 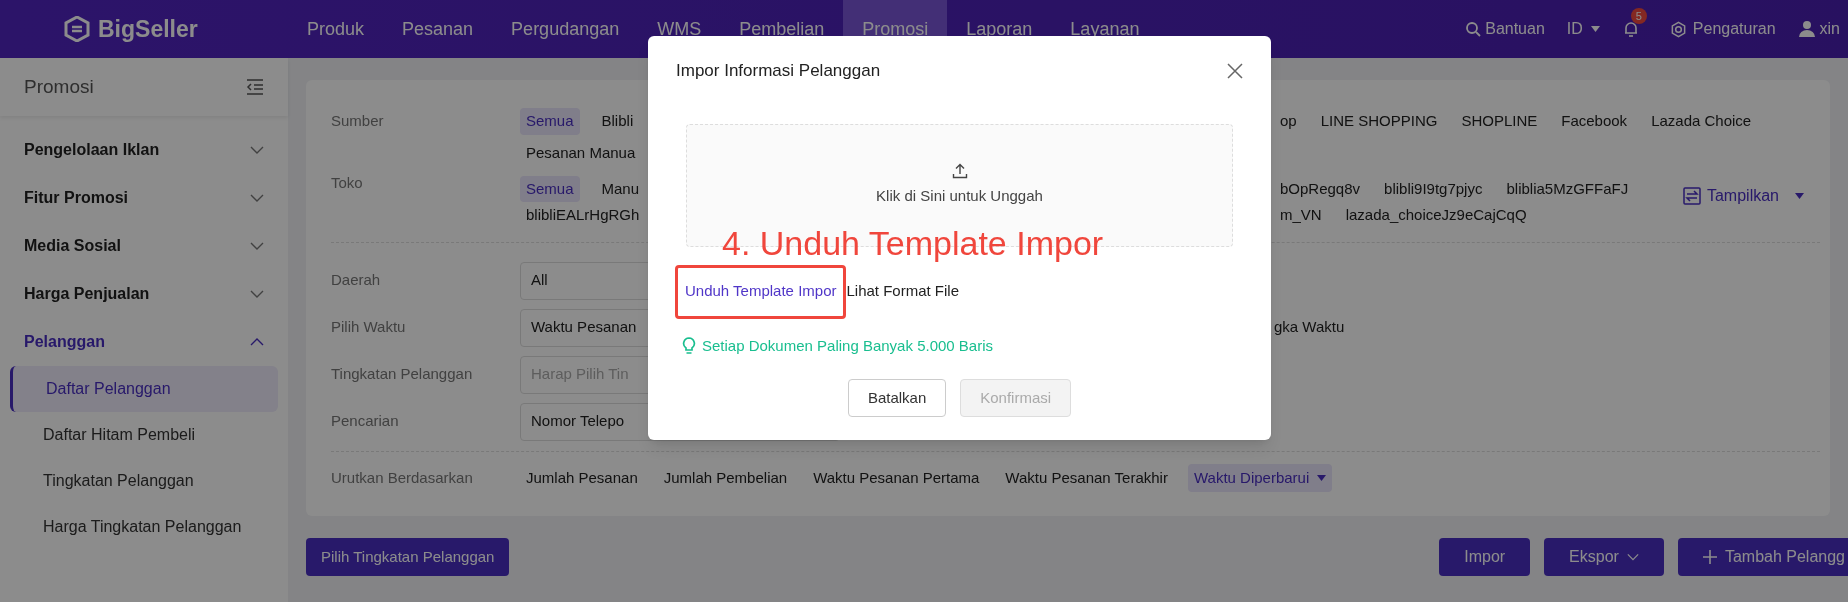 I want to click on filter-option: Manu, so click(x=620, y=189).